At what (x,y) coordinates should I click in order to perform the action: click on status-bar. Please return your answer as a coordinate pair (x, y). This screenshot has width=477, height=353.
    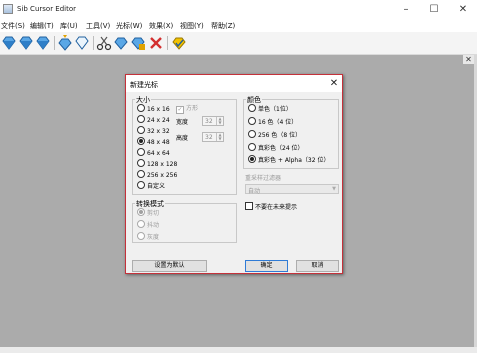
    Looking at the image, I should click on (238, 350).